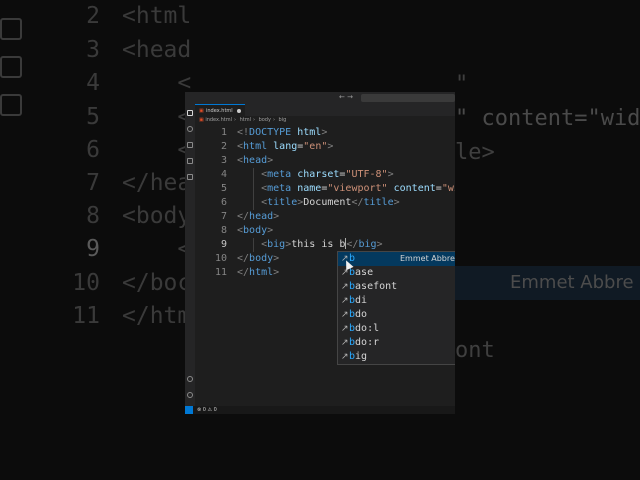 This screenshot has width=640, height=480. What do you see at coordinates (357, 188) in the screenshot?
I see `code-token: "viewport"` at bounding box center [357, 188].